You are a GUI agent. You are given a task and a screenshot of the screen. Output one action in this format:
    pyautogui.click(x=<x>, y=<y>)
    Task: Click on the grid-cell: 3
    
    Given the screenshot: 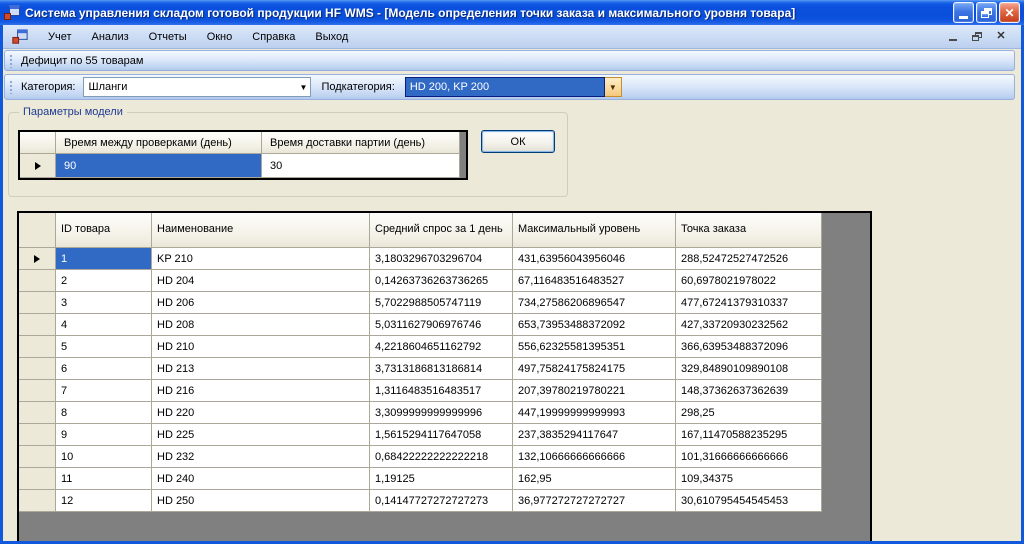 What is the action you would take?
    pyautogui.click(x=104, y=303)
    